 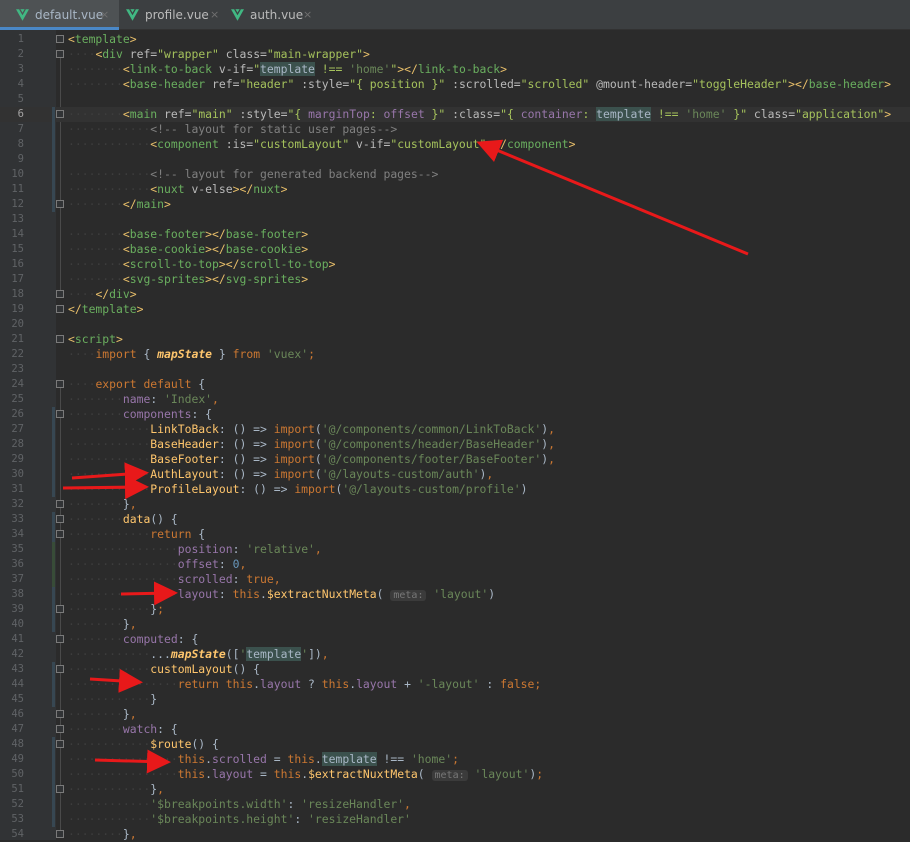 I want to click on code-line: 13, so click(x=455, y=219).